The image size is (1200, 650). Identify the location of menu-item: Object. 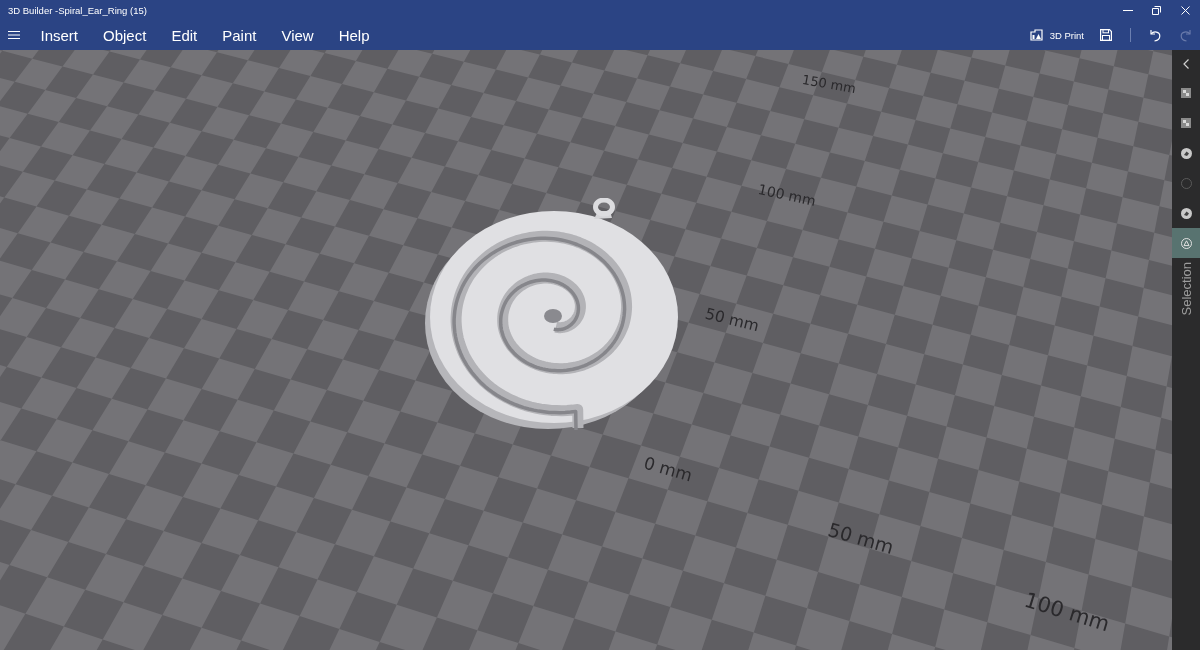
(124, 35).